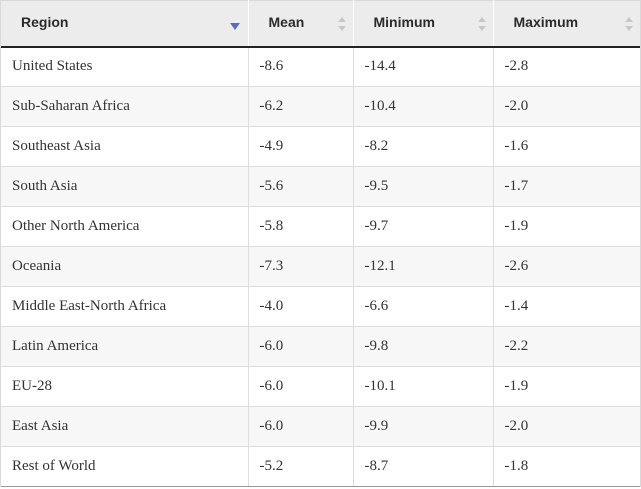  I want to click on cell-region: Rest of World, so click(125, 466).